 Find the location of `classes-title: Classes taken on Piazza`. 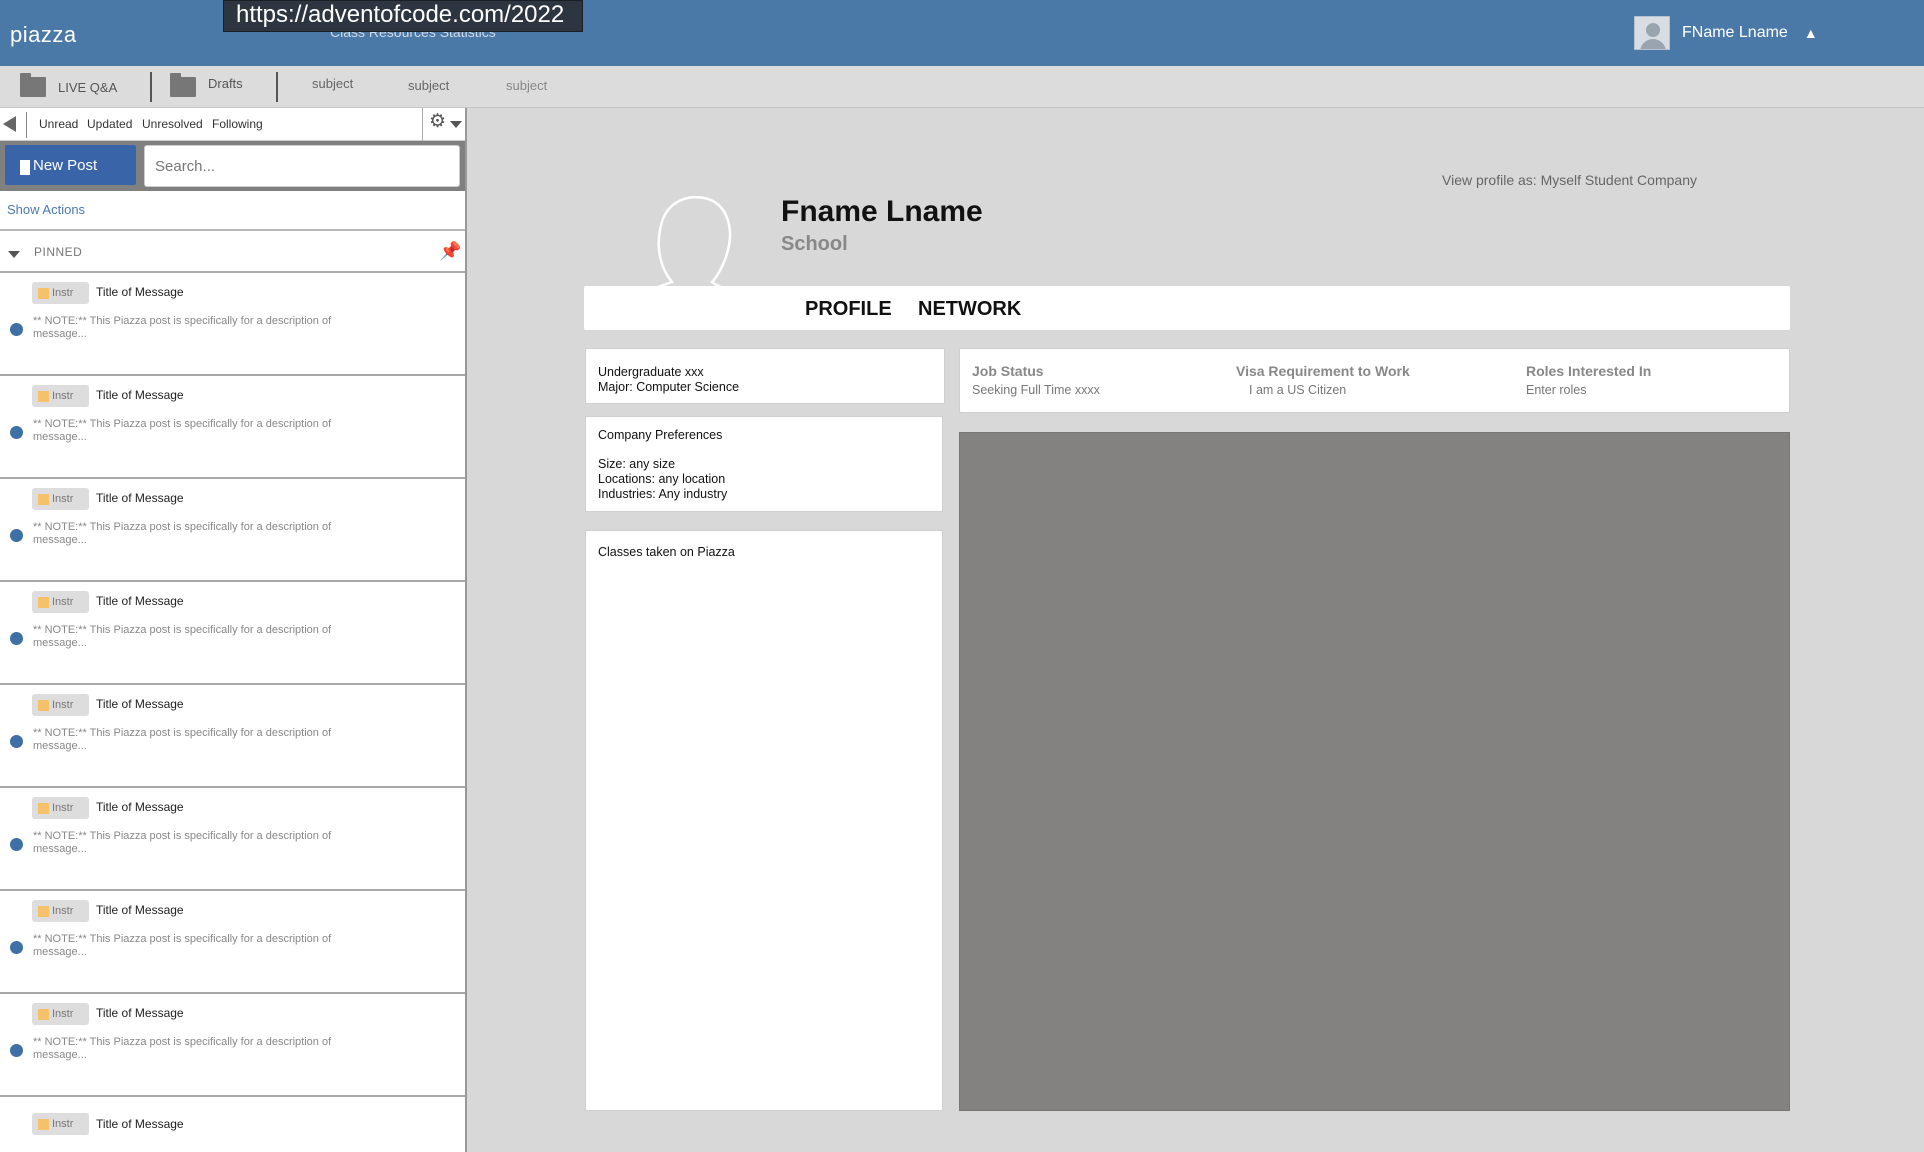

classes-title: Classes taken on Piazza is located at coordinates (666, 552).